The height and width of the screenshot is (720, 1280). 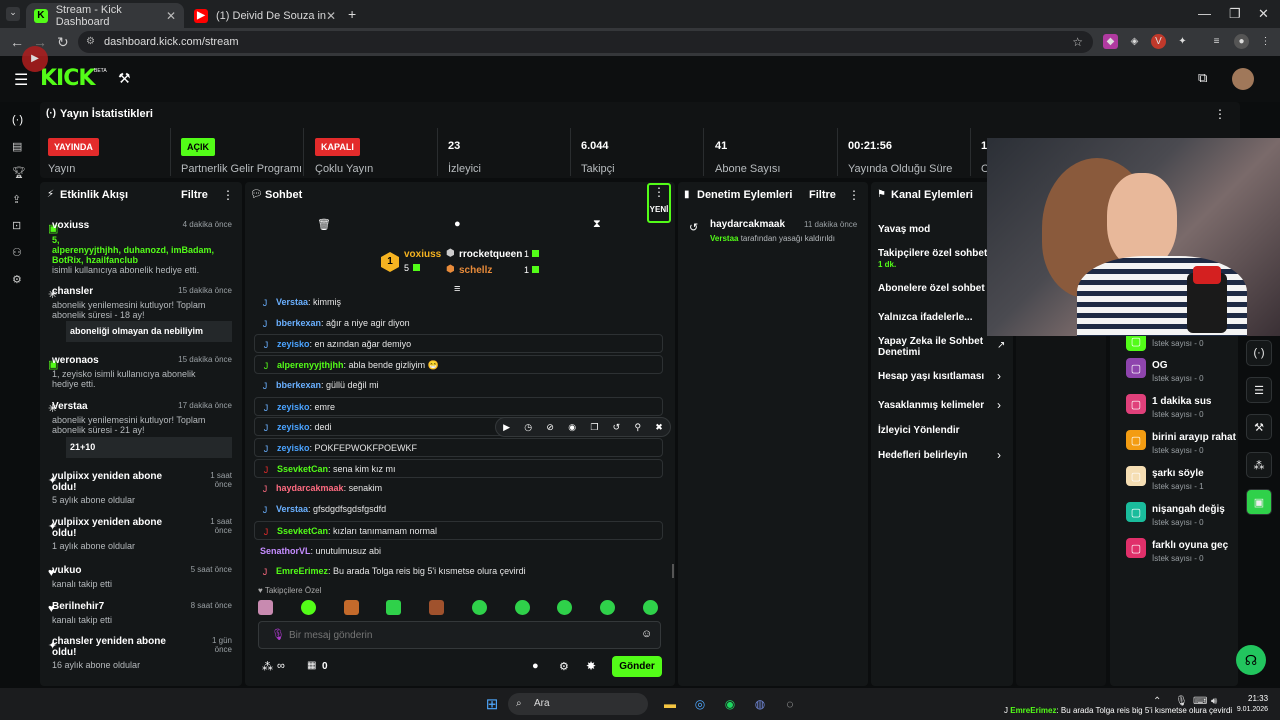 I want to click on tab-kick: K Stream - Kick Dashboard ✕, so click(x=105, y=15).